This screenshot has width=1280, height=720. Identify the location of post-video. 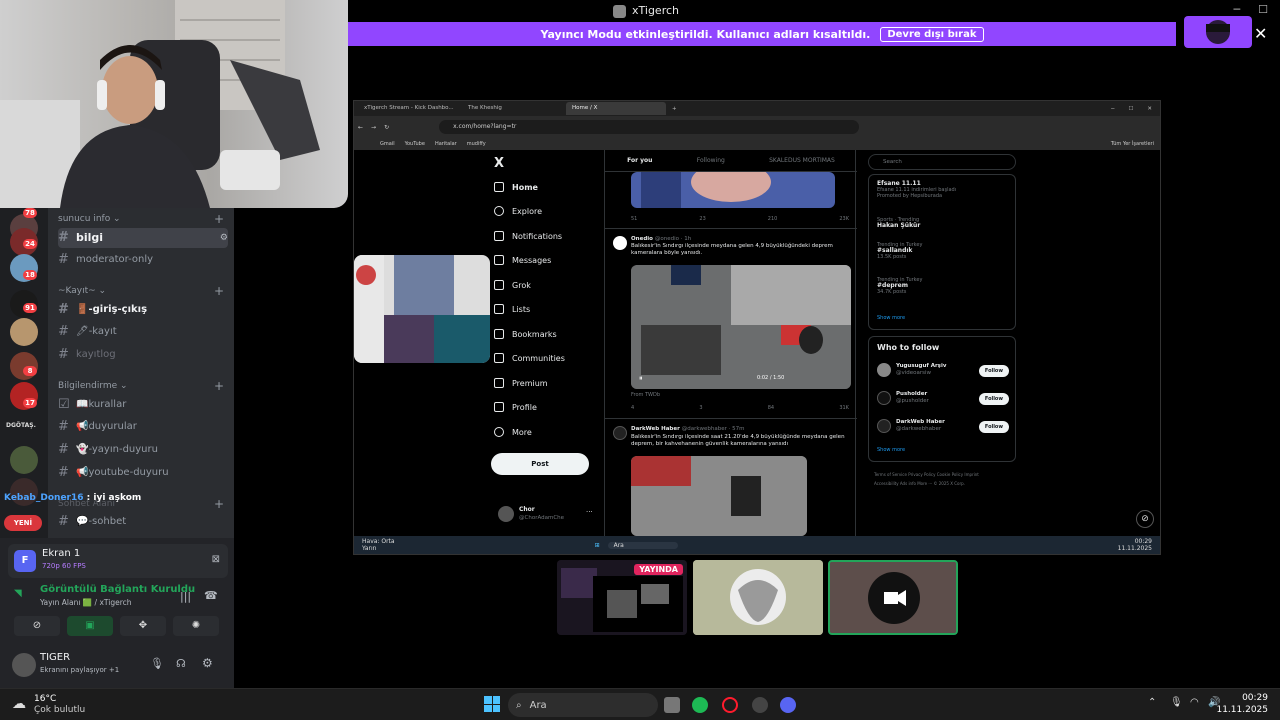
(741, 327).